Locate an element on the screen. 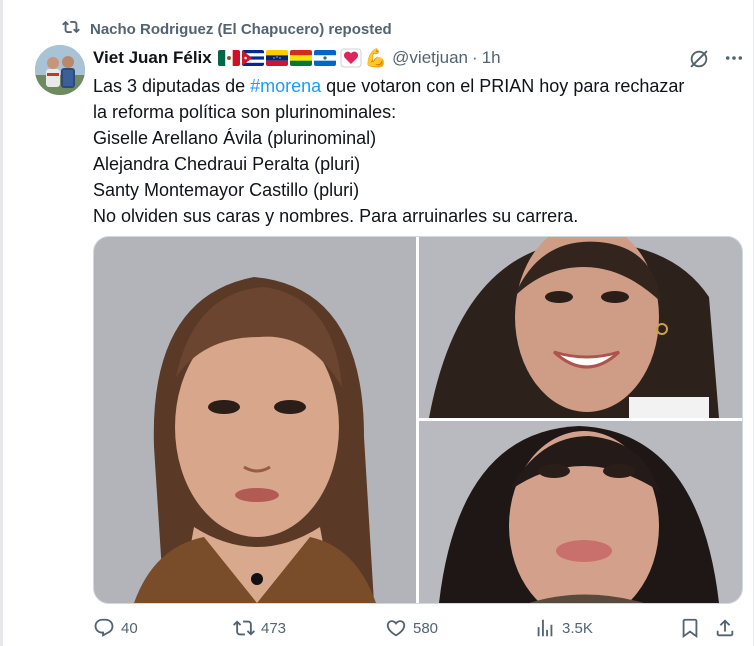 This screenshot has width=754, height=646. views-chart-icon is located at coordinates (545, 628).